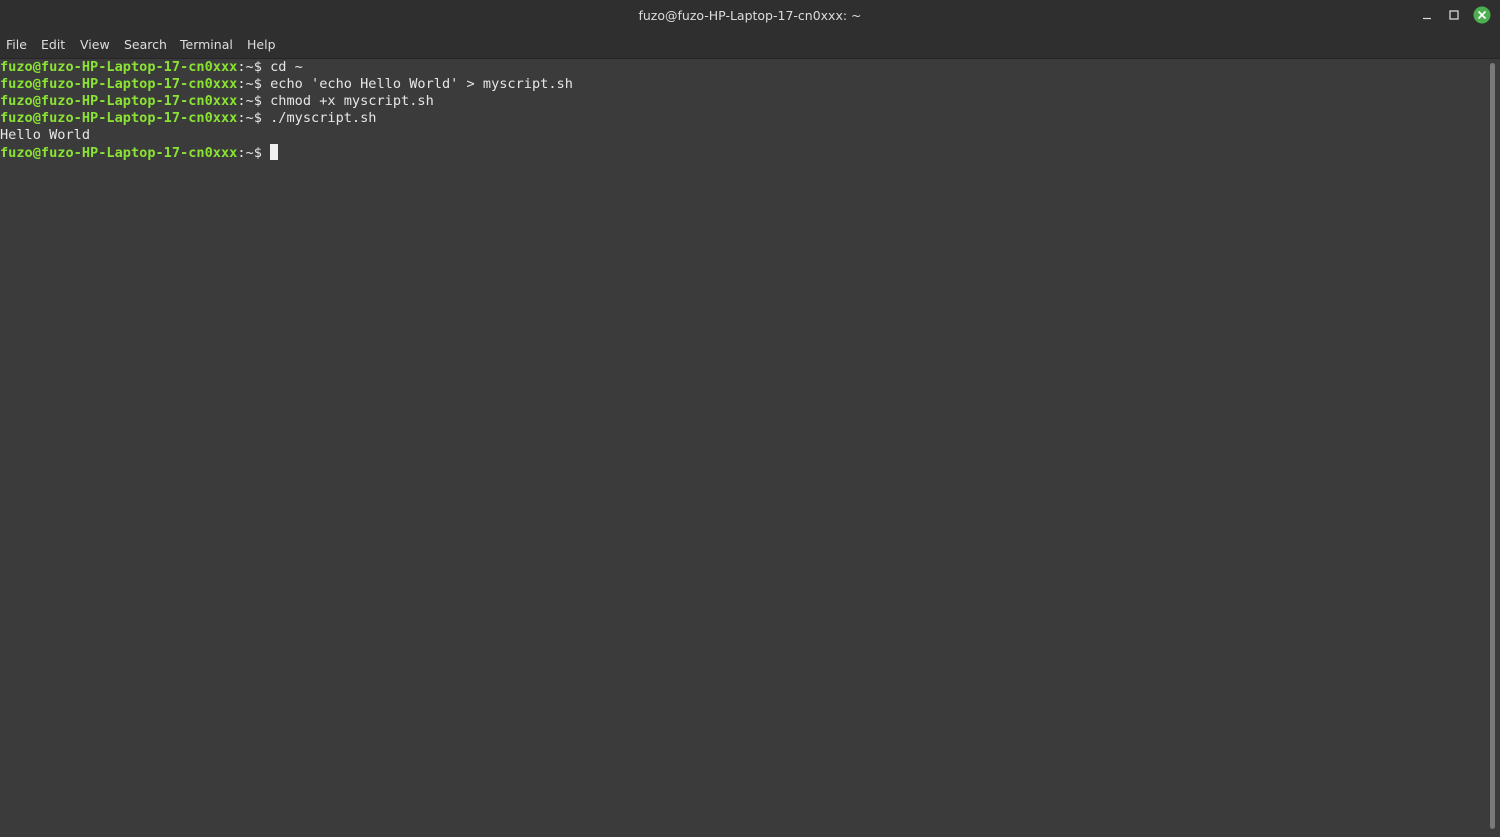  What do you see at coordinates (16, 45) in the screenshot?
I see `menu-file: File` at bounding box center [16, 45].